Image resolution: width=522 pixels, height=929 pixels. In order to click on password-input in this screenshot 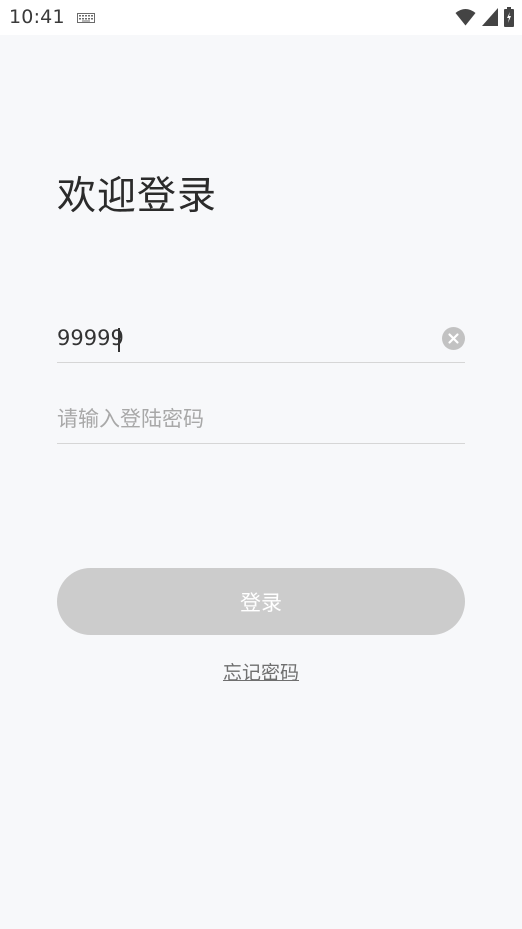, I will do `click(242, 419)`.